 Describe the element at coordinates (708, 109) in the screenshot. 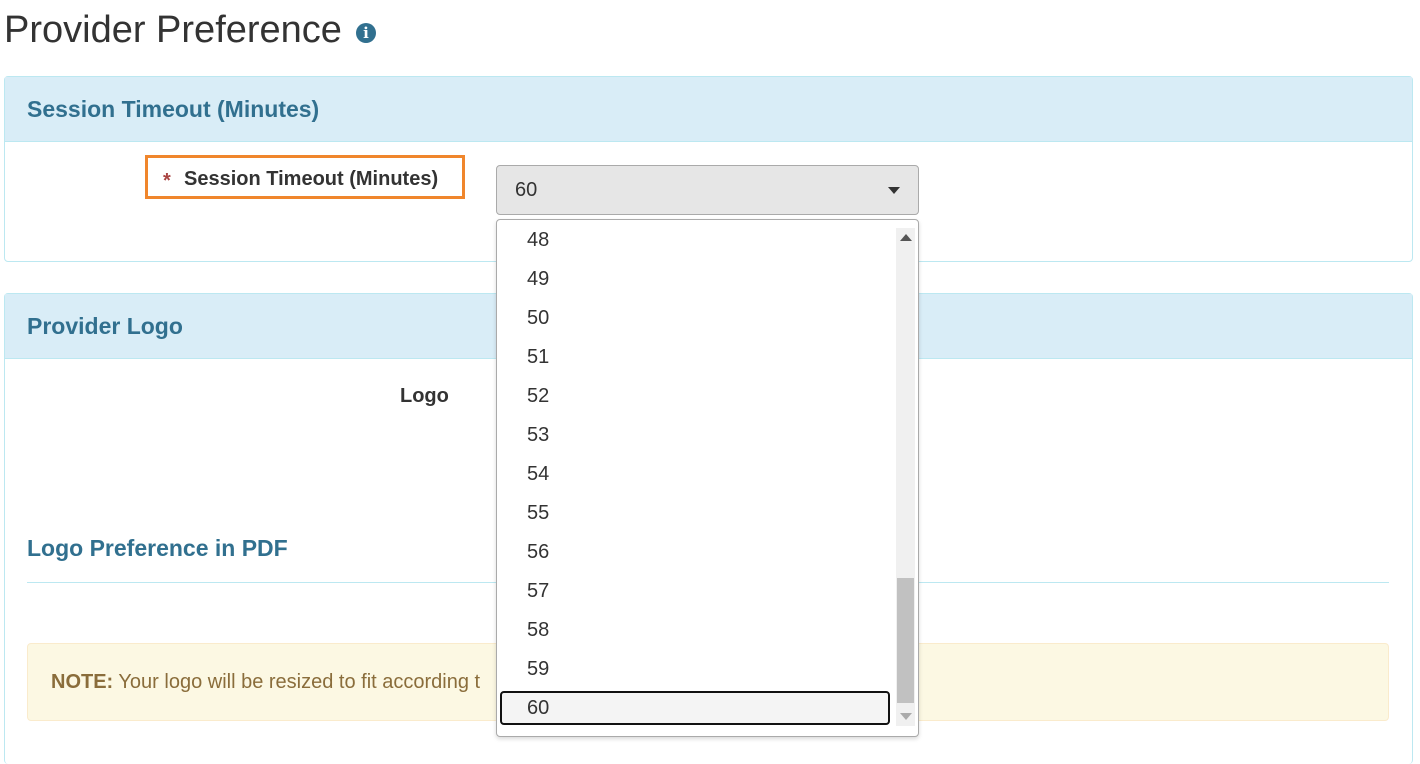

I see `session-timeout-panel-heading: Session Timeout (Minutes)` at that location.